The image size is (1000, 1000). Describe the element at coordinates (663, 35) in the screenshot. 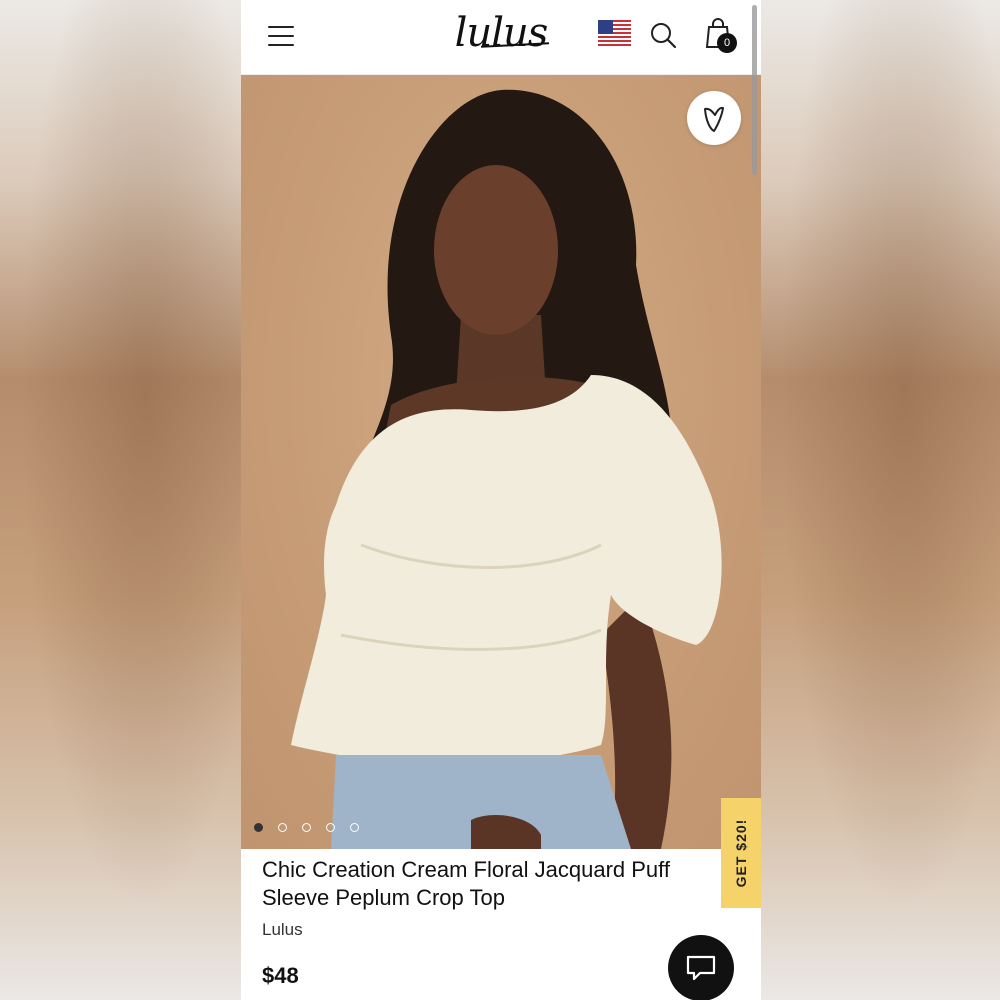

I see `search-icon` at that location.